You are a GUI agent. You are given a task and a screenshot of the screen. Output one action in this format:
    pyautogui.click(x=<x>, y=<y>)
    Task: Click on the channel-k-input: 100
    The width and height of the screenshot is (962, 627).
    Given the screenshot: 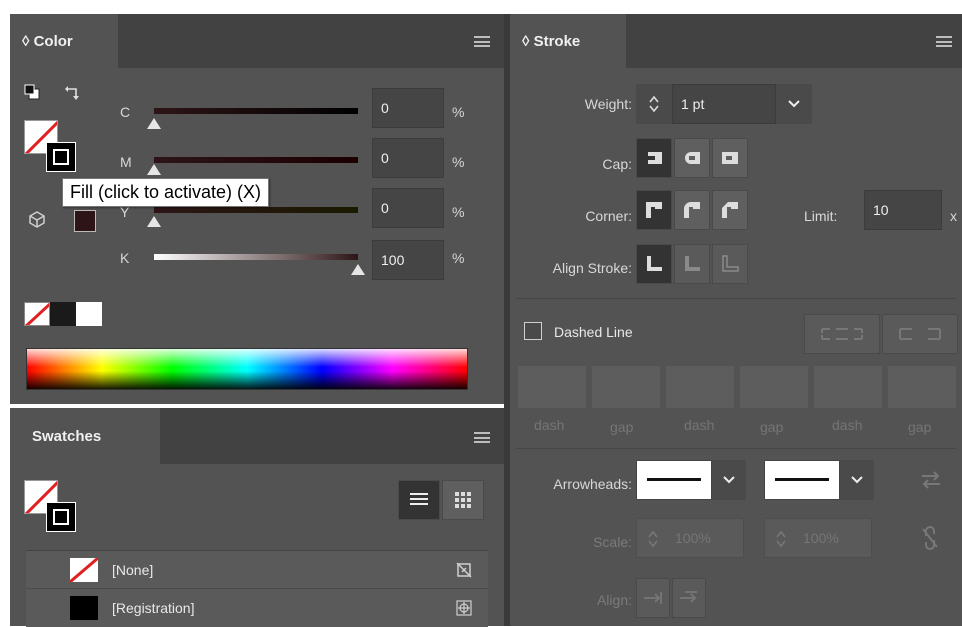 What is the action you would take?
    pyautogui.click(x=408, y=260)
    